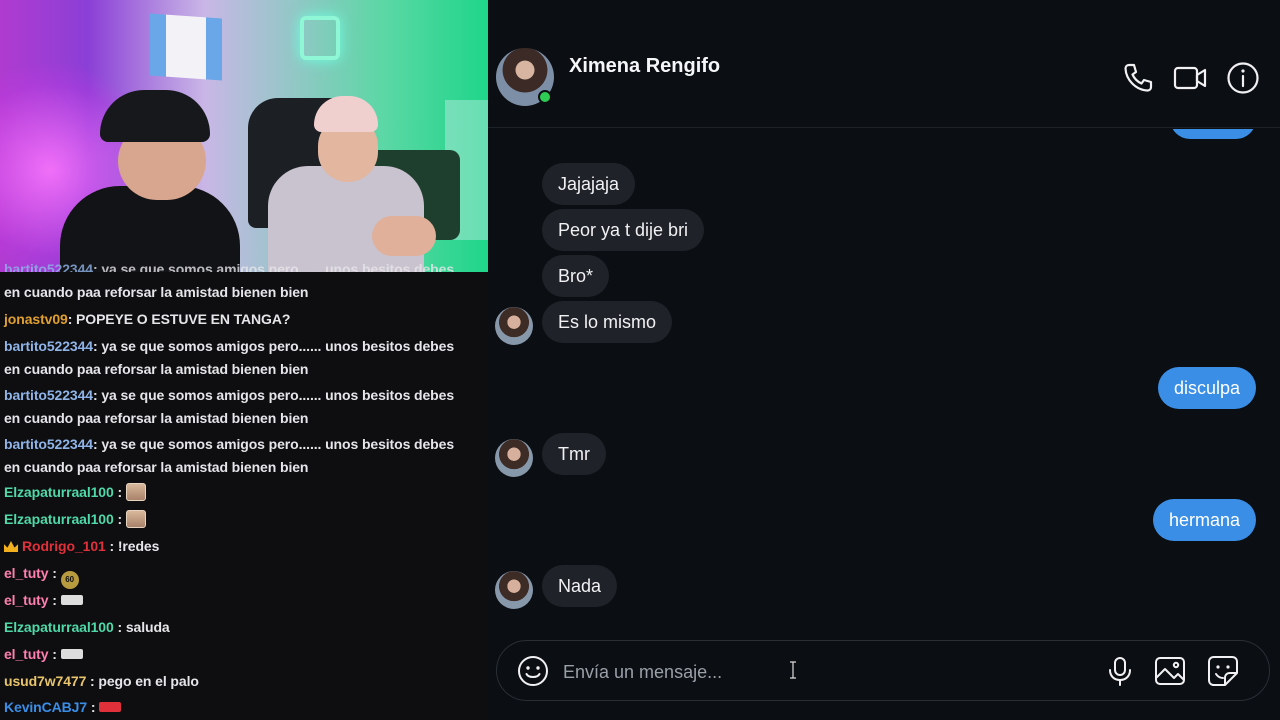 Image resolution: width=1280 pixels, height=720 pixels. What do you see at coordinates (1138, 78) in the screenshot?
I see `phone-icon` at bounding box center [1138, 78].